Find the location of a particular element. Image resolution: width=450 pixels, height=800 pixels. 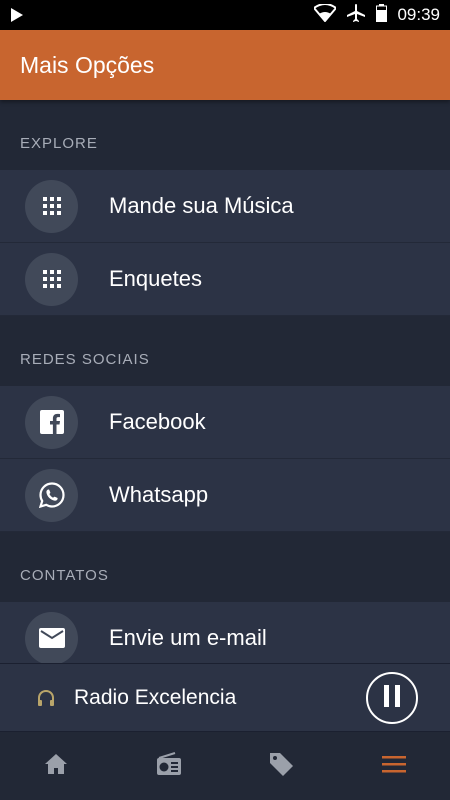

nav-radio is located at coordinates (169, 766).